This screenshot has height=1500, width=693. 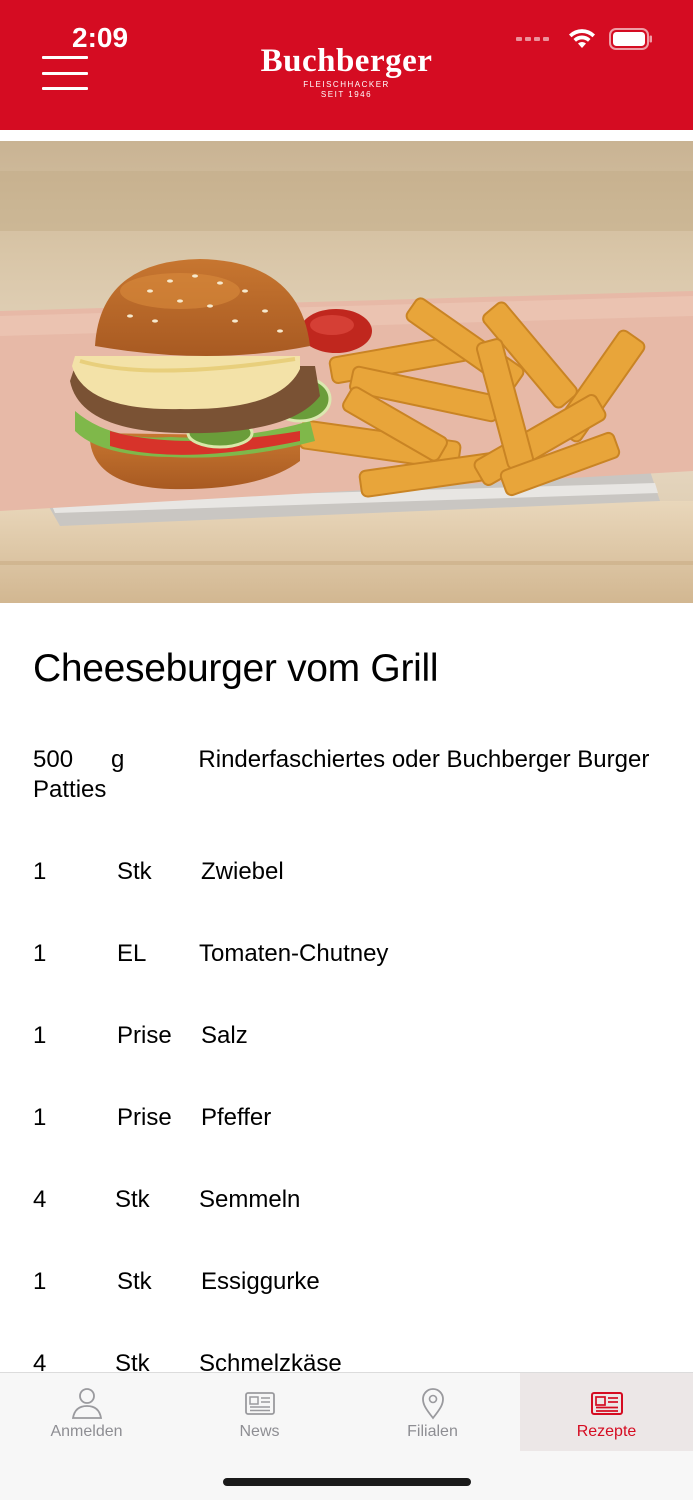 I want to click on tab-label: Rezepte, so click(x=606, y=1431).